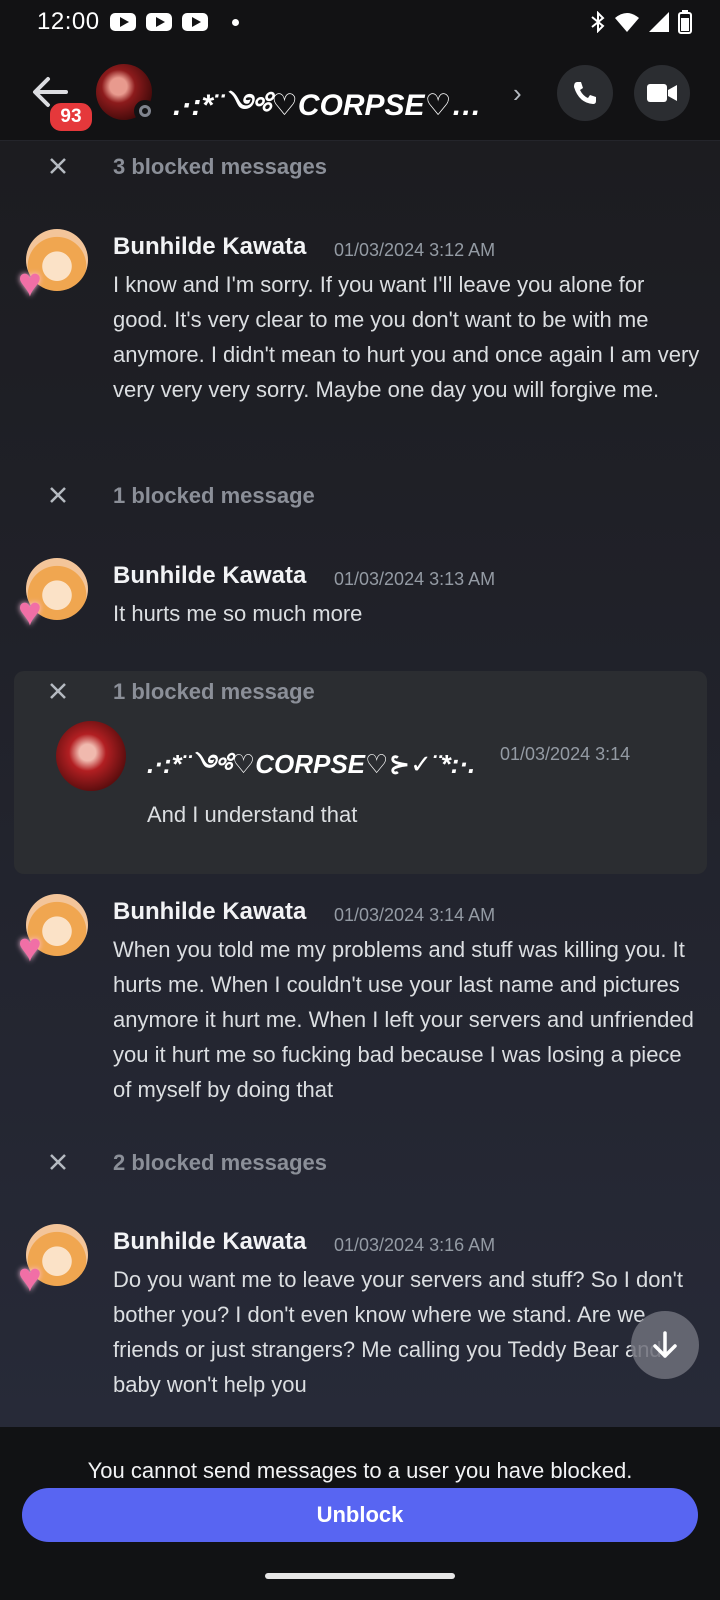 This screenshot has height=1600, width=720. What do you see at coordinates (415, 1245) in the screenshot?
I see `message-timestamp: 01/03/2024 3:16 AM` at bounding box center [415, 1245].